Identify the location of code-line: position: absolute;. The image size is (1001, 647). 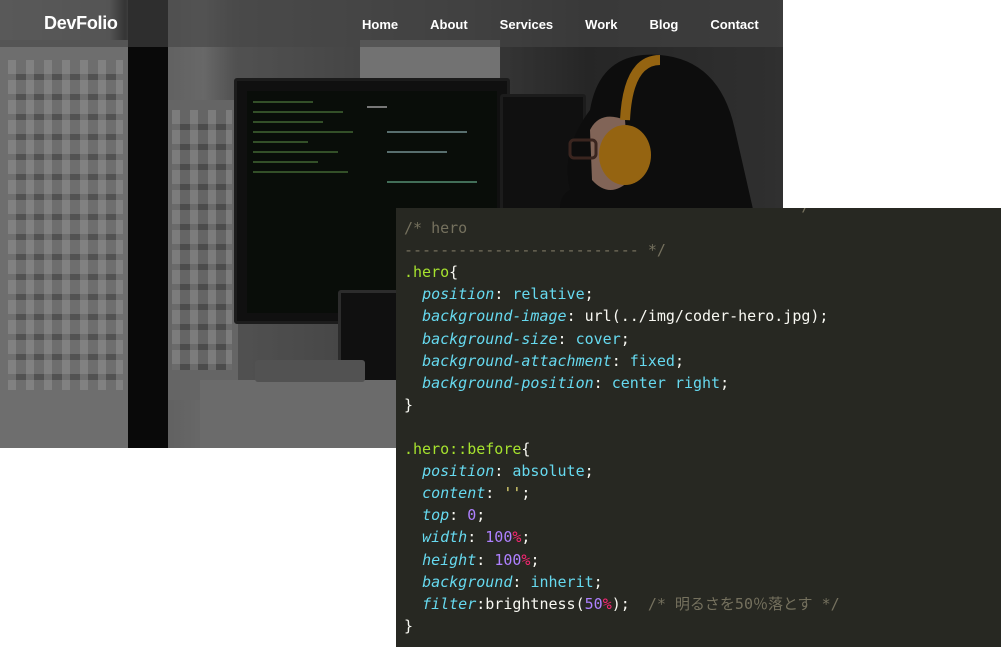
(508, 471).